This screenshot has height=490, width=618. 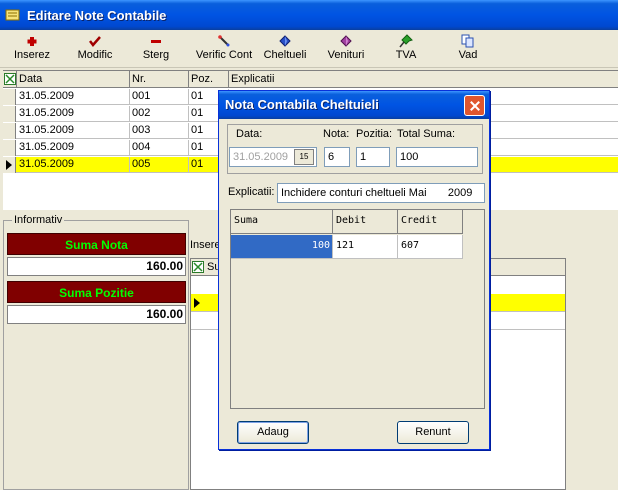 I want to click on dialog-title: Nota Contabila Cheltuieli, so click(x=354, y=105).